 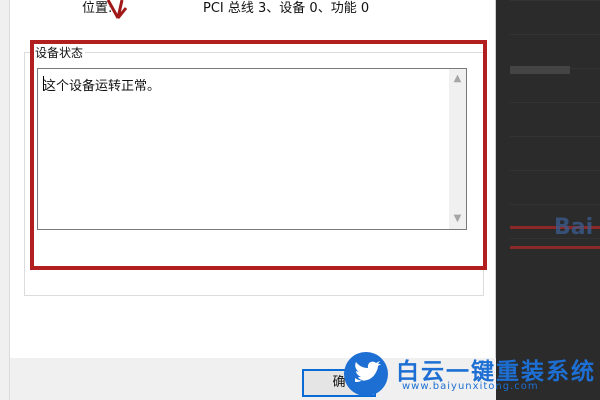 I want to click on background-logo-fragment: Bai, so click(x=574, y=227).